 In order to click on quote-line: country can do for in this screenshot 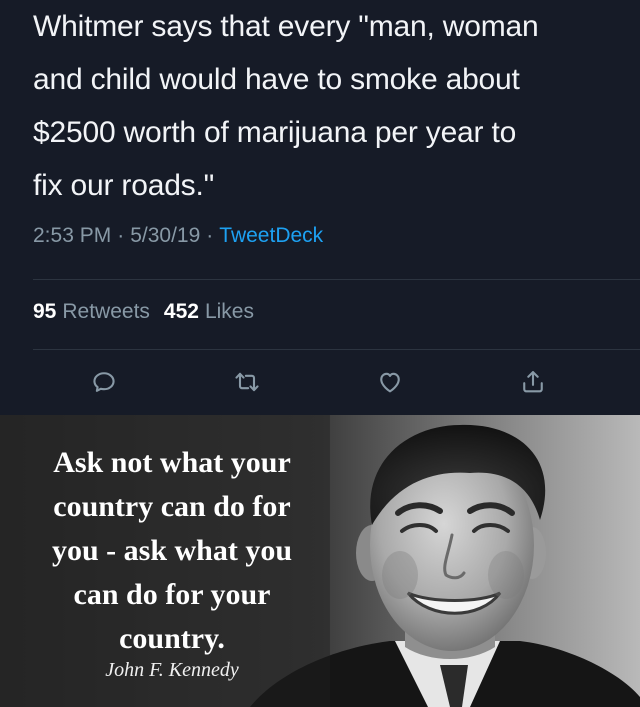, I will do `click(172, 506)`.